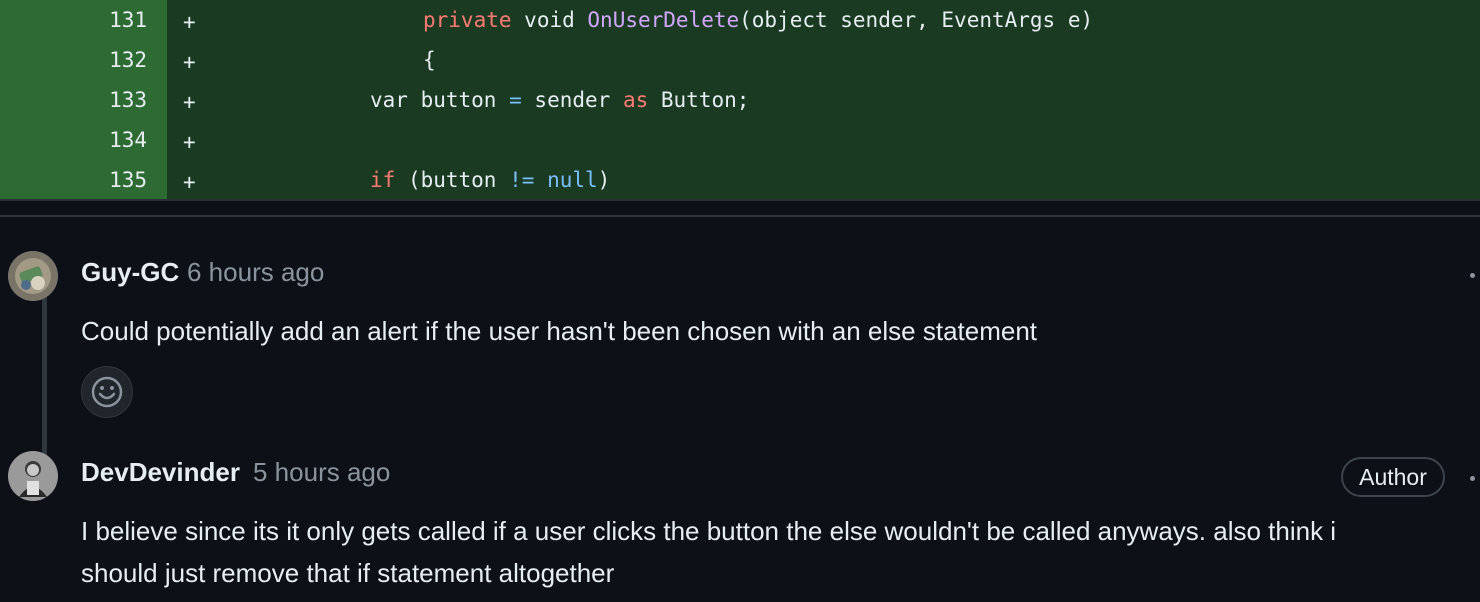 The width and height of the screenshot is (1480, 602). What do you see at coordinates (515, 100) in the screenshot?
I see `code-operator: =` at bounding box center [515, 100].